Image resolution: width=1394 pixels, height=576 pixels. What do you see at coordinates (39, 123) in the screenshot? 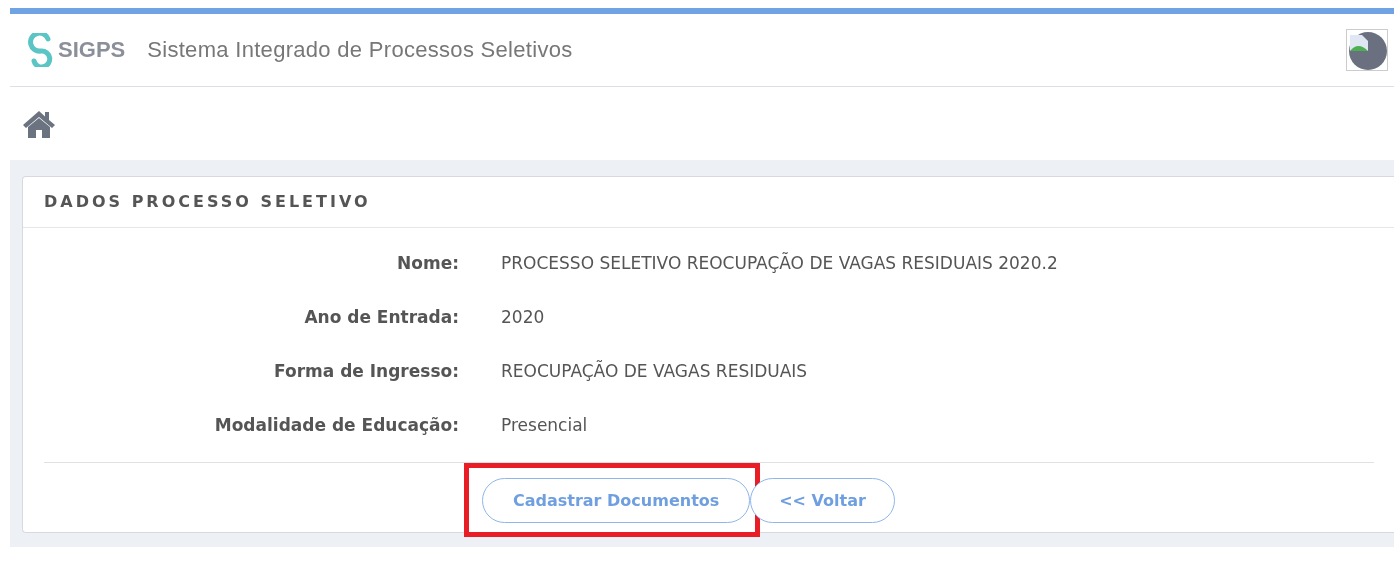
I see `home-icon` at bounding box center [39, 123].